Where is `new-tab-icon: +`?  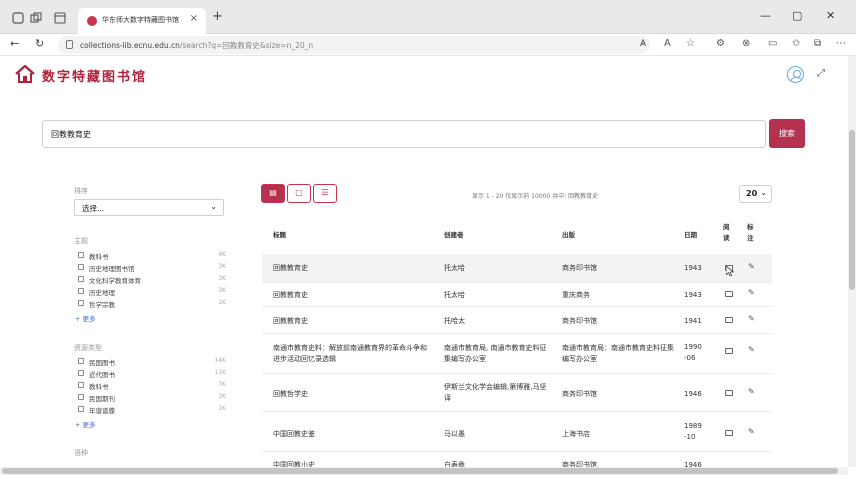
new-tab-icon: + is located at coordinates (217, 16).